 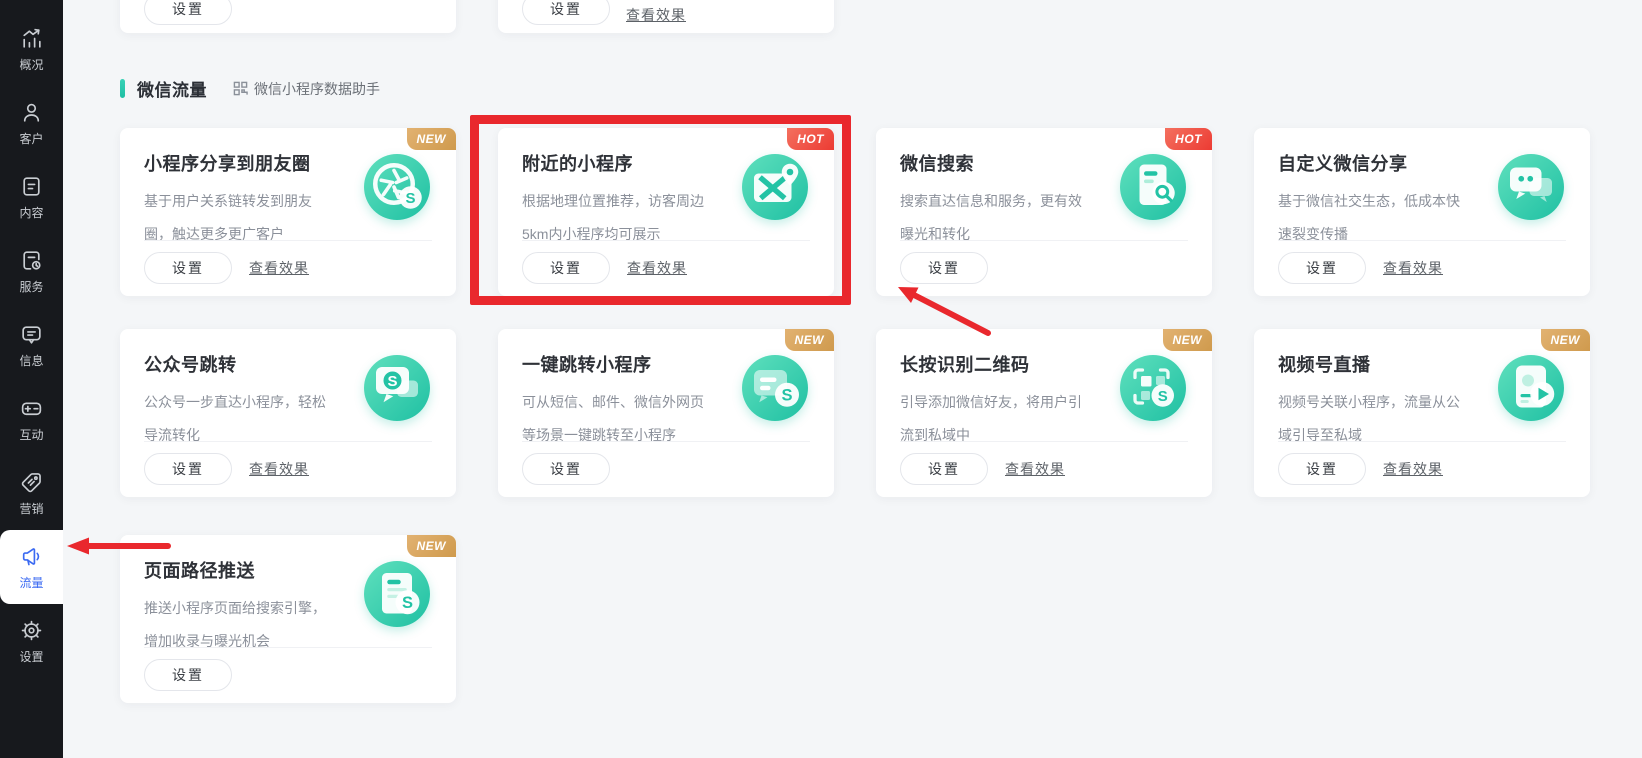 What do you see at coordinates (1153, 388) in the screenshot?
I see `qrcode-icon: S` at bounding box center [1153, 388].